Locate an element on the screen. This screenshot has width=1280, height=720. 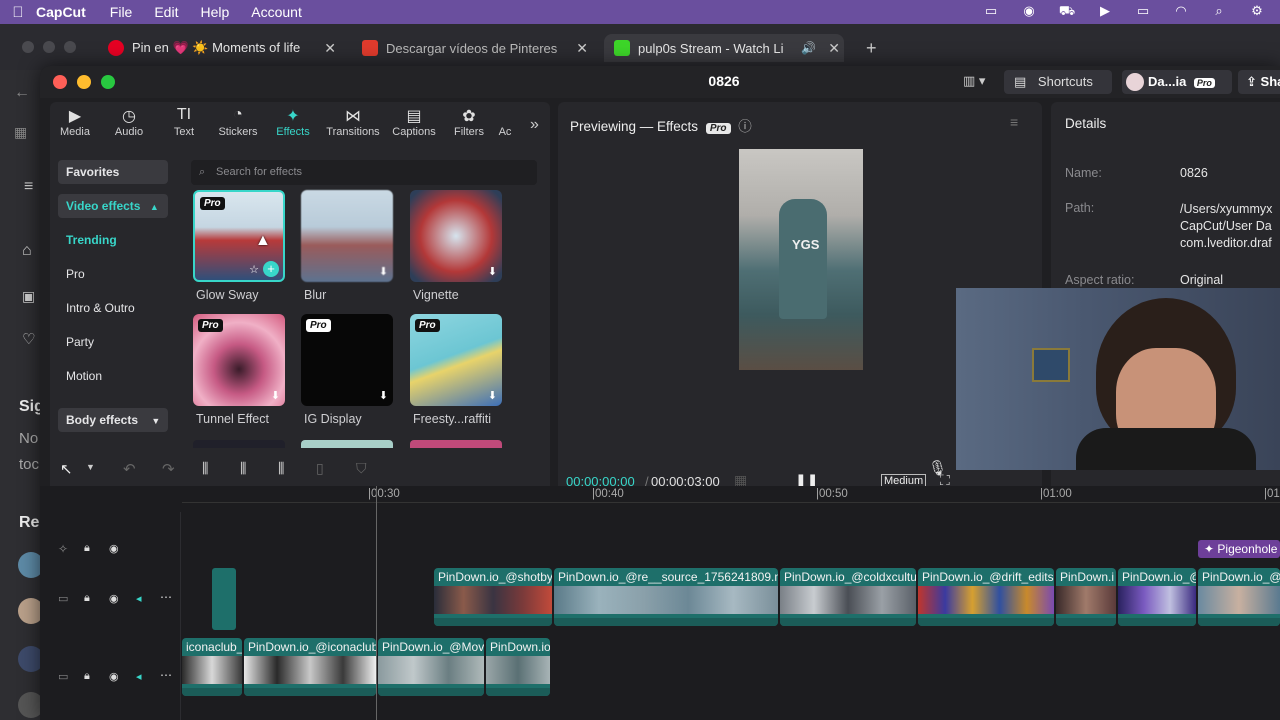
back-icon: ← is located at coordinates (22, 93).